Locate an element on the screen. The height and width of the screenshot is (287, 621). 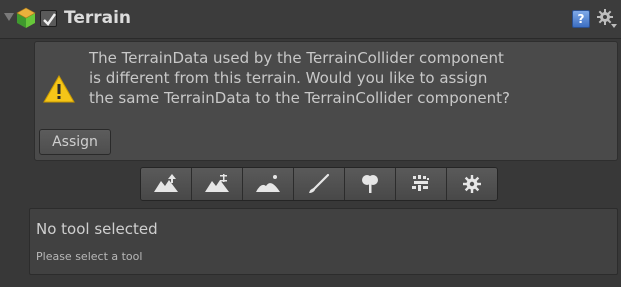
terrain-icon is located at coordinates (26, 17).